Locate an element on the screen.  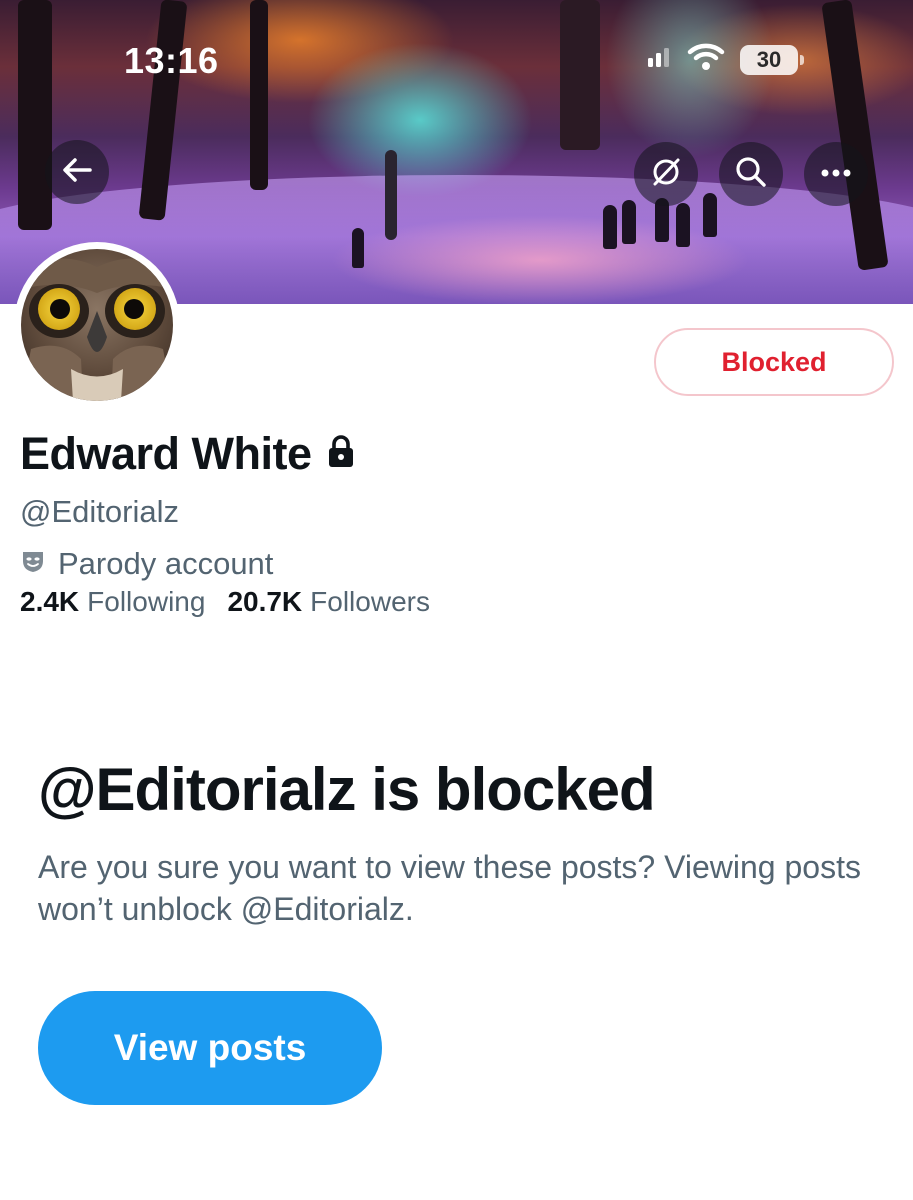
avatar-image is located at coordinates (97, 325).